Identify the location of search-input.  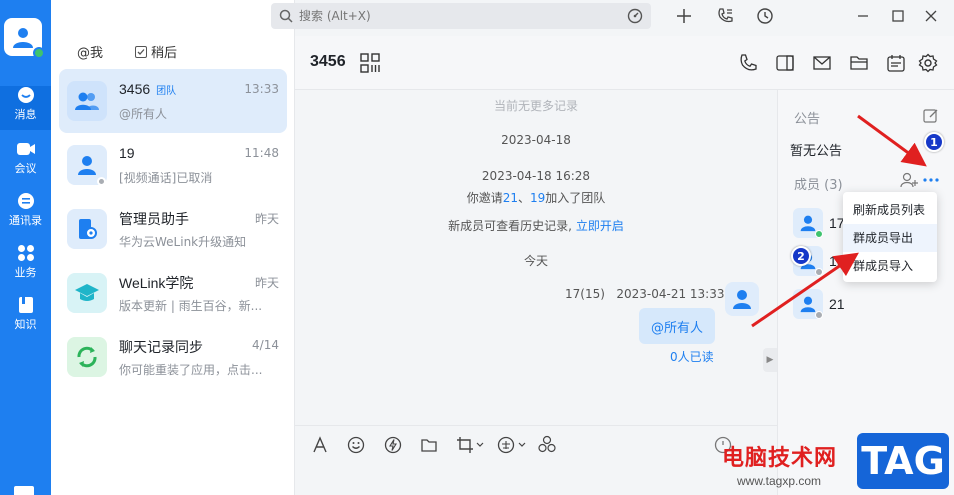
(449, 16).